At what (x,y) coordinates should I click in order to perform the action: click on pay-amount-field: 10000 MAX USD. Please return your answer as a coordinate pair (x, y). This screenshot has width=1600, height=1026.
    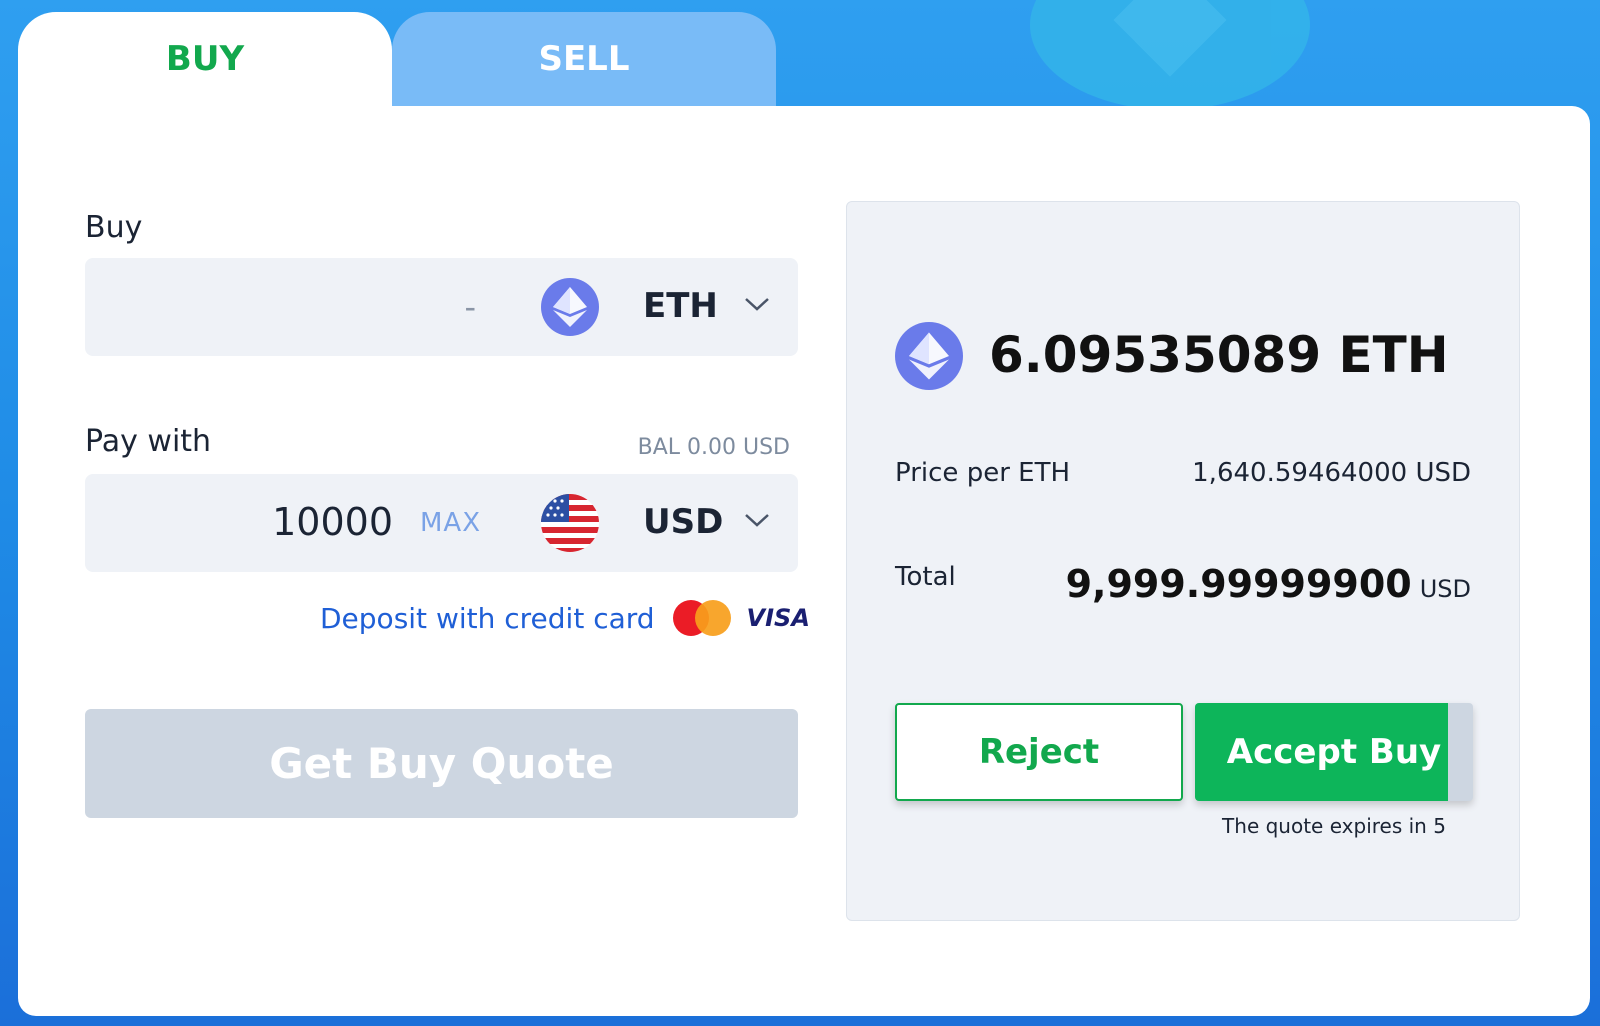
    Looking at the image, I should click on (441, 523).